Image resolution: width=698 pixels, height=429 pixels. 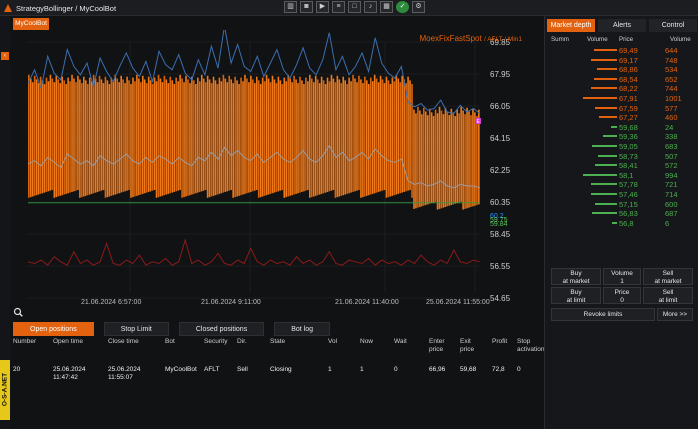 What do you see at coordinates (362, 369) in the screenshot?
I see `table-cell: 1` at bounding box center [362, 369].